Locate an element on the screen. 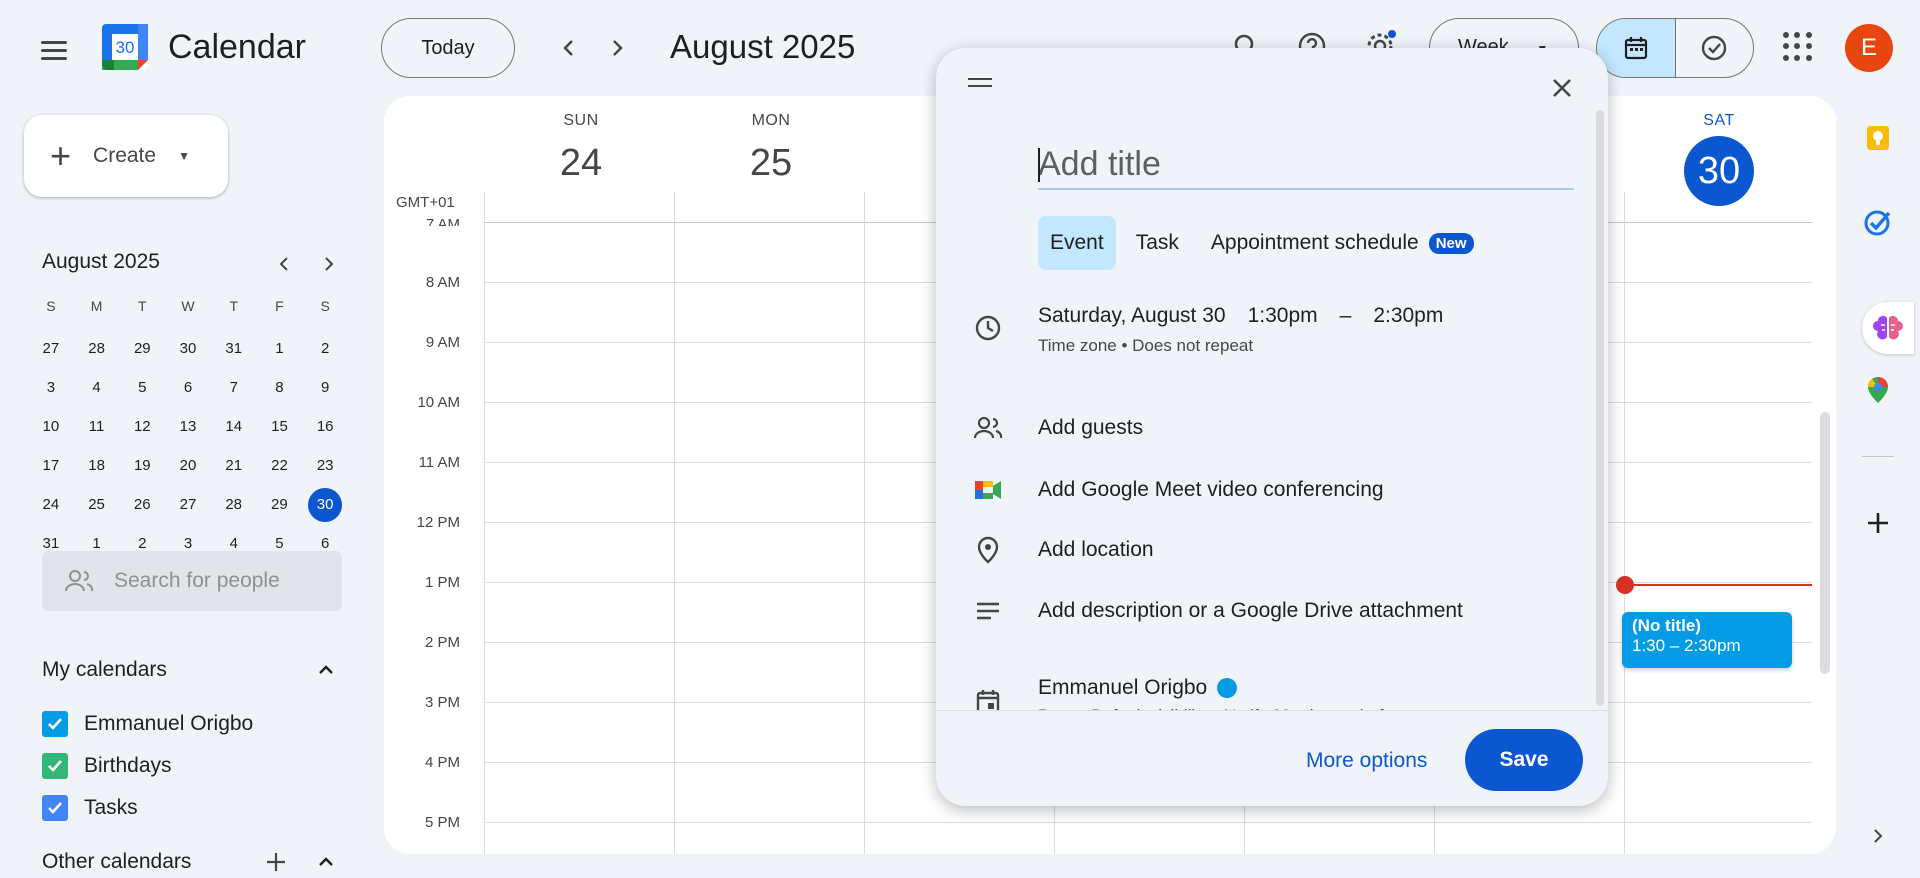 This screenshot has width=1920, height=878. mini-day: 18 is located at coordinates (97, 465).